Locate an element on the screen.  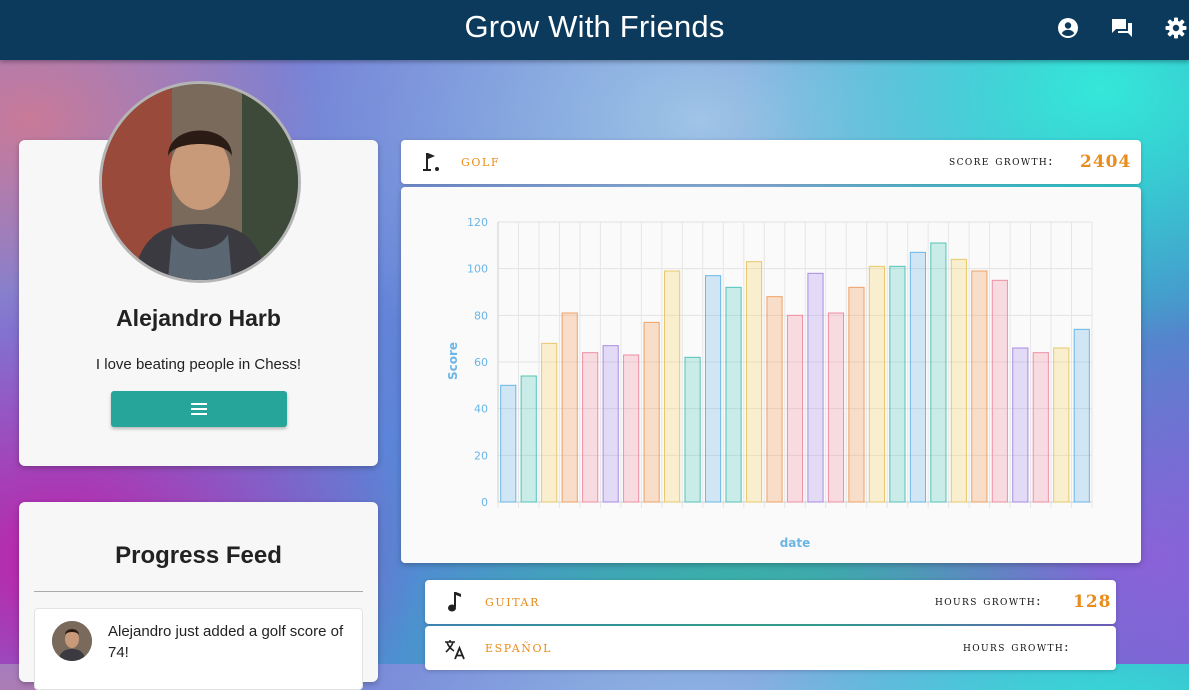
feed-item: Alejandro just added a golf score of 74! is located at coordinates (198, 649).